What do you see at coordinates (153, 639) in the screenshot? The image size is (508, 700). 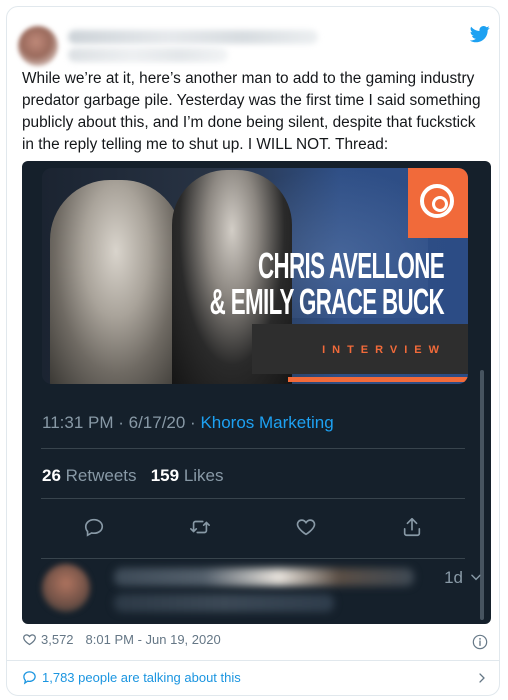 I see `tweet-timestamp: 8:01 PM - Jun 19, 2020` at bounding box center [153, 639].